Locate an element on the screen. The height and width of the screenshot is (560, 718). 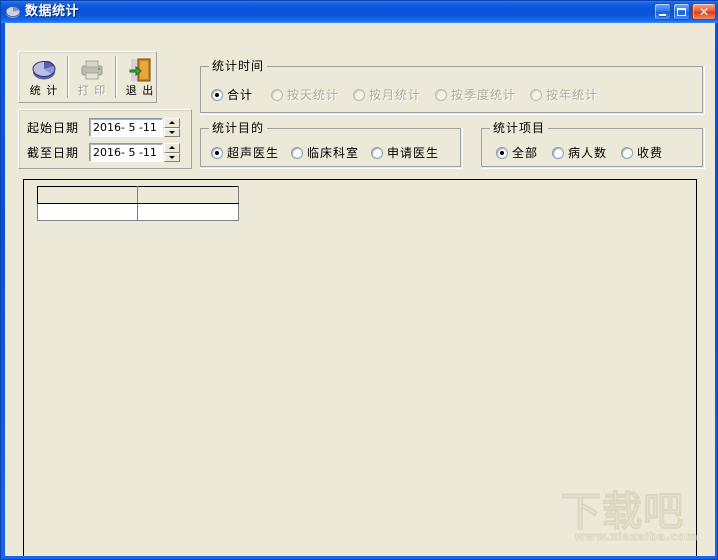
start-date-row: 起始日期 2016- 5 -11 is located at coordinates (103, 127).